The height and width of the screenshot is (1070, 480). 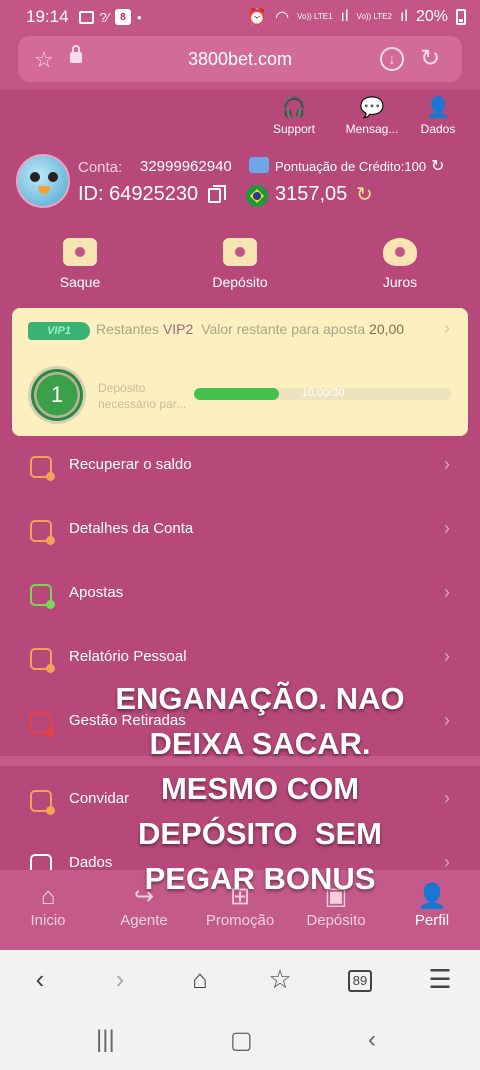 I want to click on status-right: ⏰ ◠ Vo)) LTE1 ıl Vo)) LTE2 ıl 20%, so click(x=356, y=17).